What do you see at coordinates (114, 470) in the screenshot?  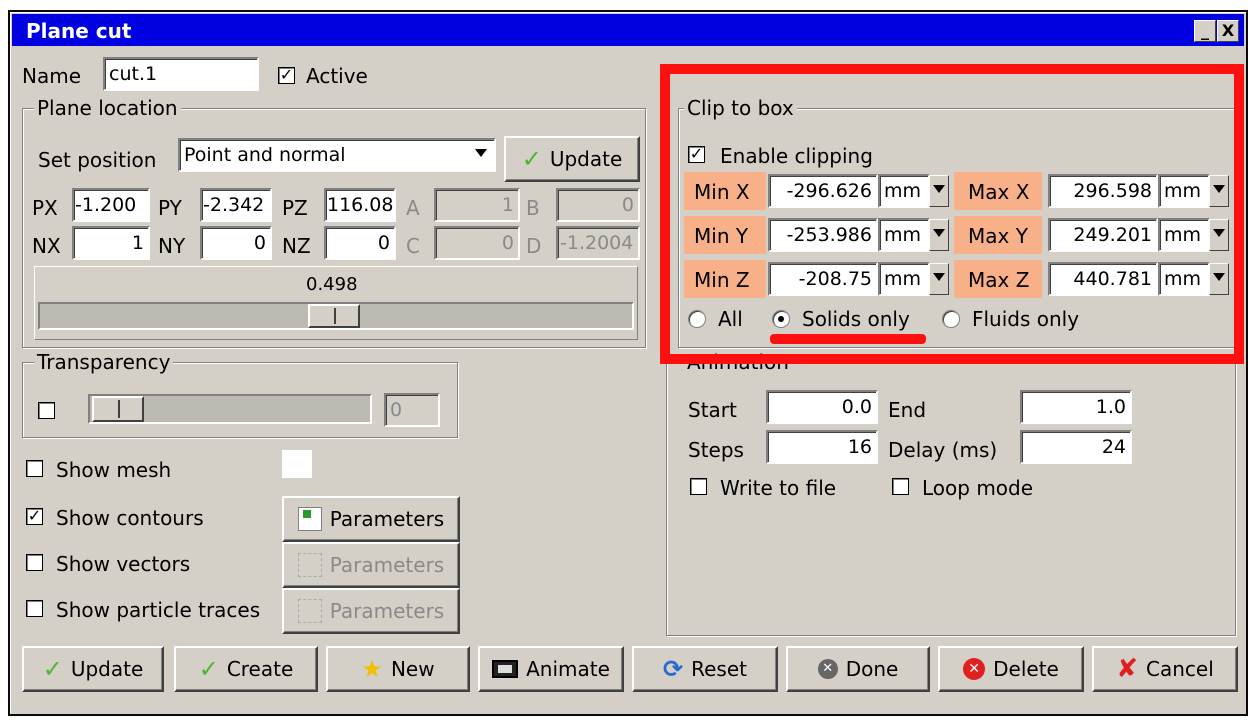 I see `show-mesh-label: Show mesh` at bounding box center [114, 470].